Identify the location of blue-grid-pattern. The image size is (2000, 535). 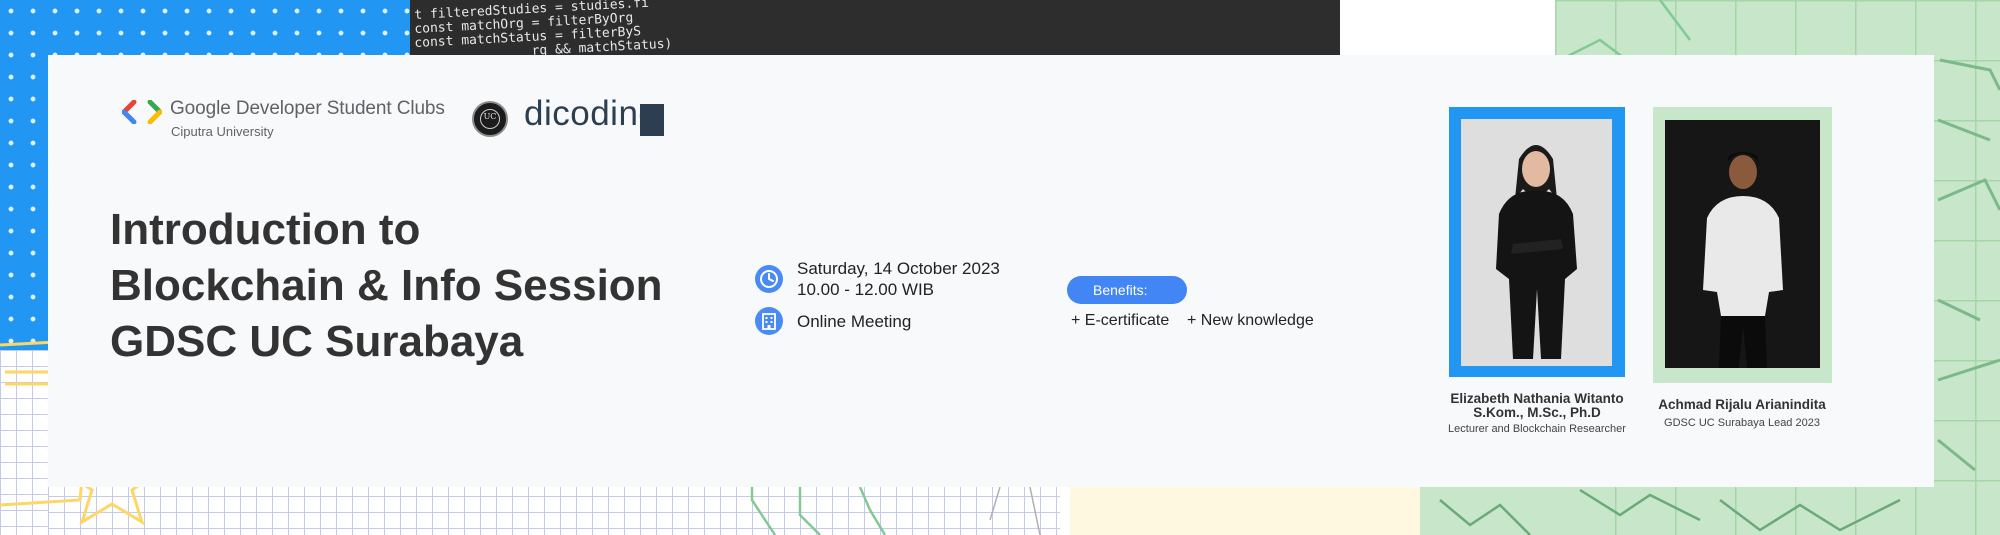
(530, 507).